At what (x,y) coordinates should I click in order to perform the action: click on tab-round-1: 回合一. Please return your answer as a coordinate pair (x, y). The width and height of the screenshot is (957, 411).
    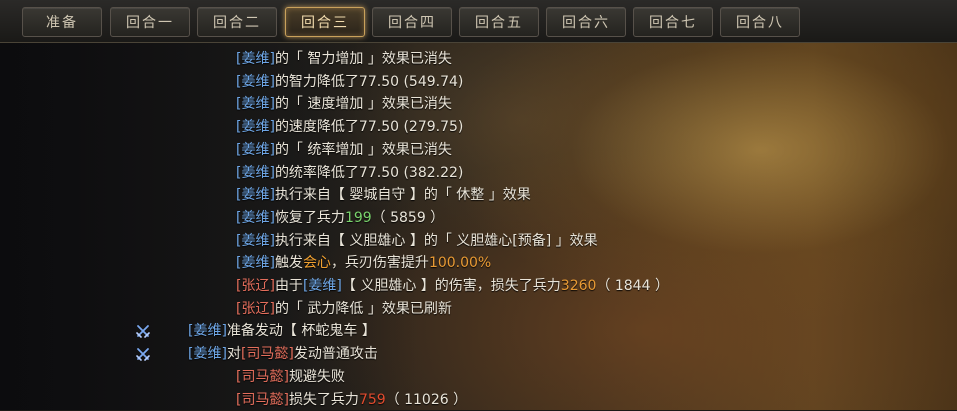
    Looking at the image, I should click on (150, 22).